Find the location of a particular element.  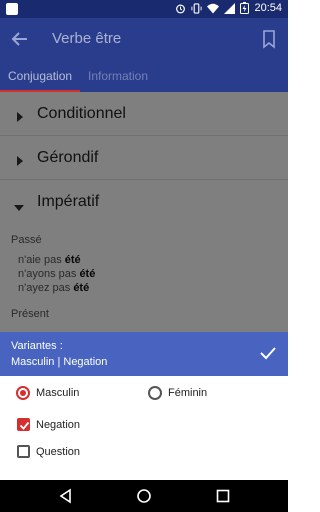

app-toolbar: Verbe être is located at coordinates (144, 39).